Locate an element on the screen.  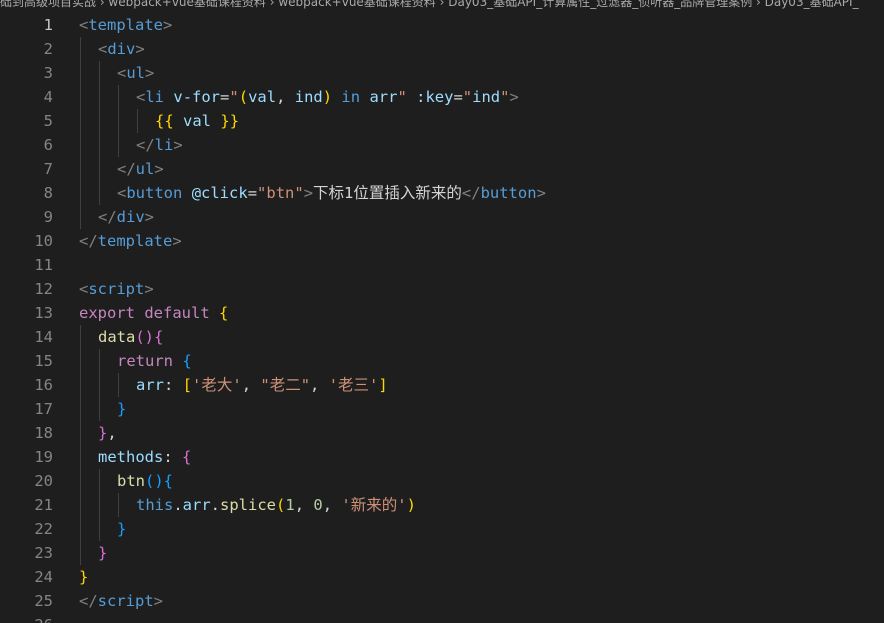
code-line: 22} is located at coordinates (442, 529).